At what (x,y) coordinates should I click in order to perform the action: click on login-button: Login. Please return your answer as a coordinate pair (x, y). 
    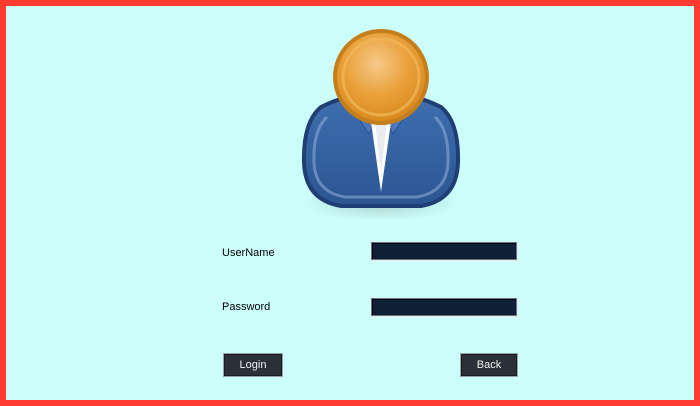
    Looking at the image, I should click on (253, 365).